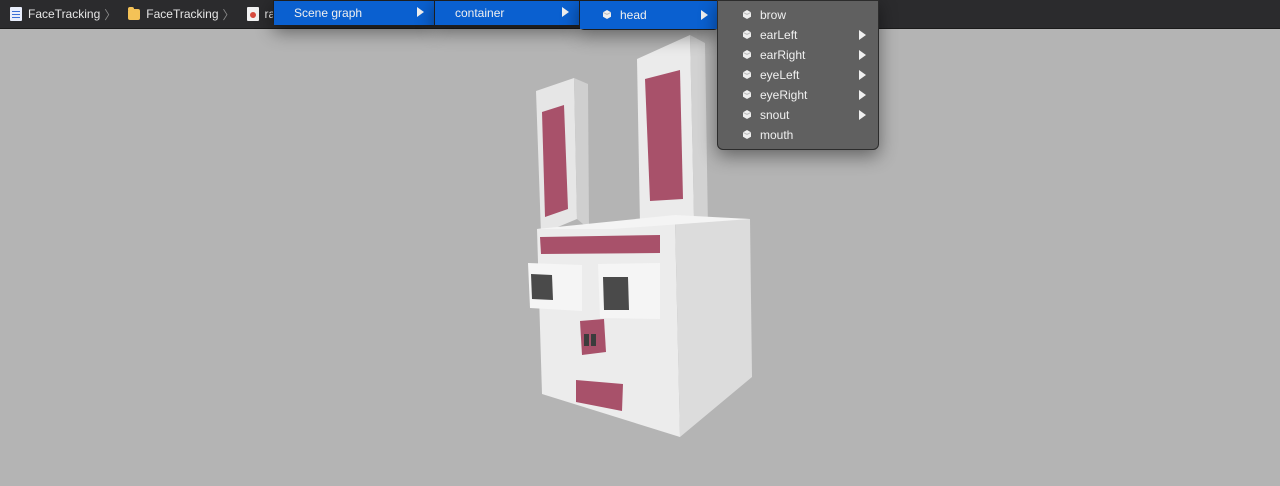 Image resolution: width=1280 pixels, height=486 pixels. What do you see at coordinates (798, 115) in the screenshot?
I see `menu-item-snout: snout` at bounding box center [798, 115].